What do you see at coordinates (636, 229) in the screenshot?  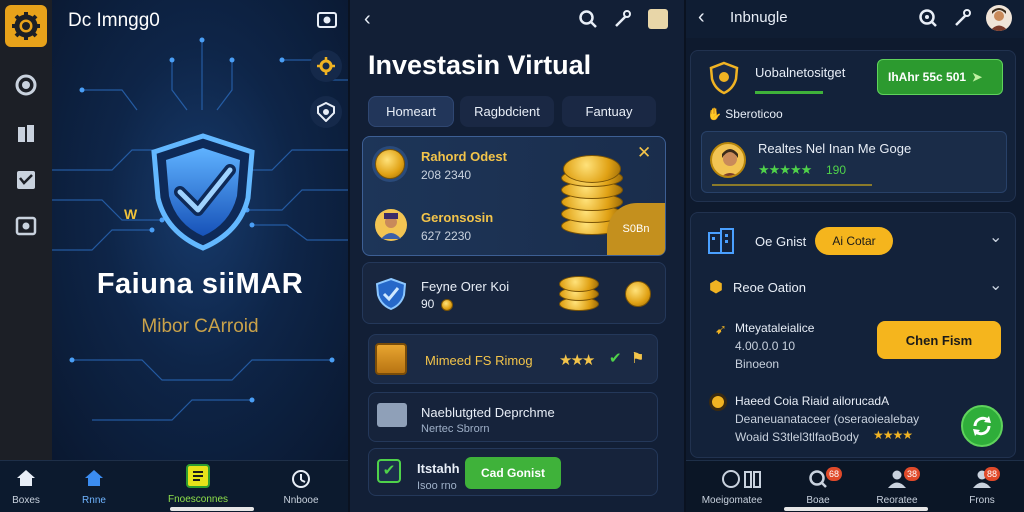 I see `amount-badge: S0Bn` at bounding box center [636, 229].